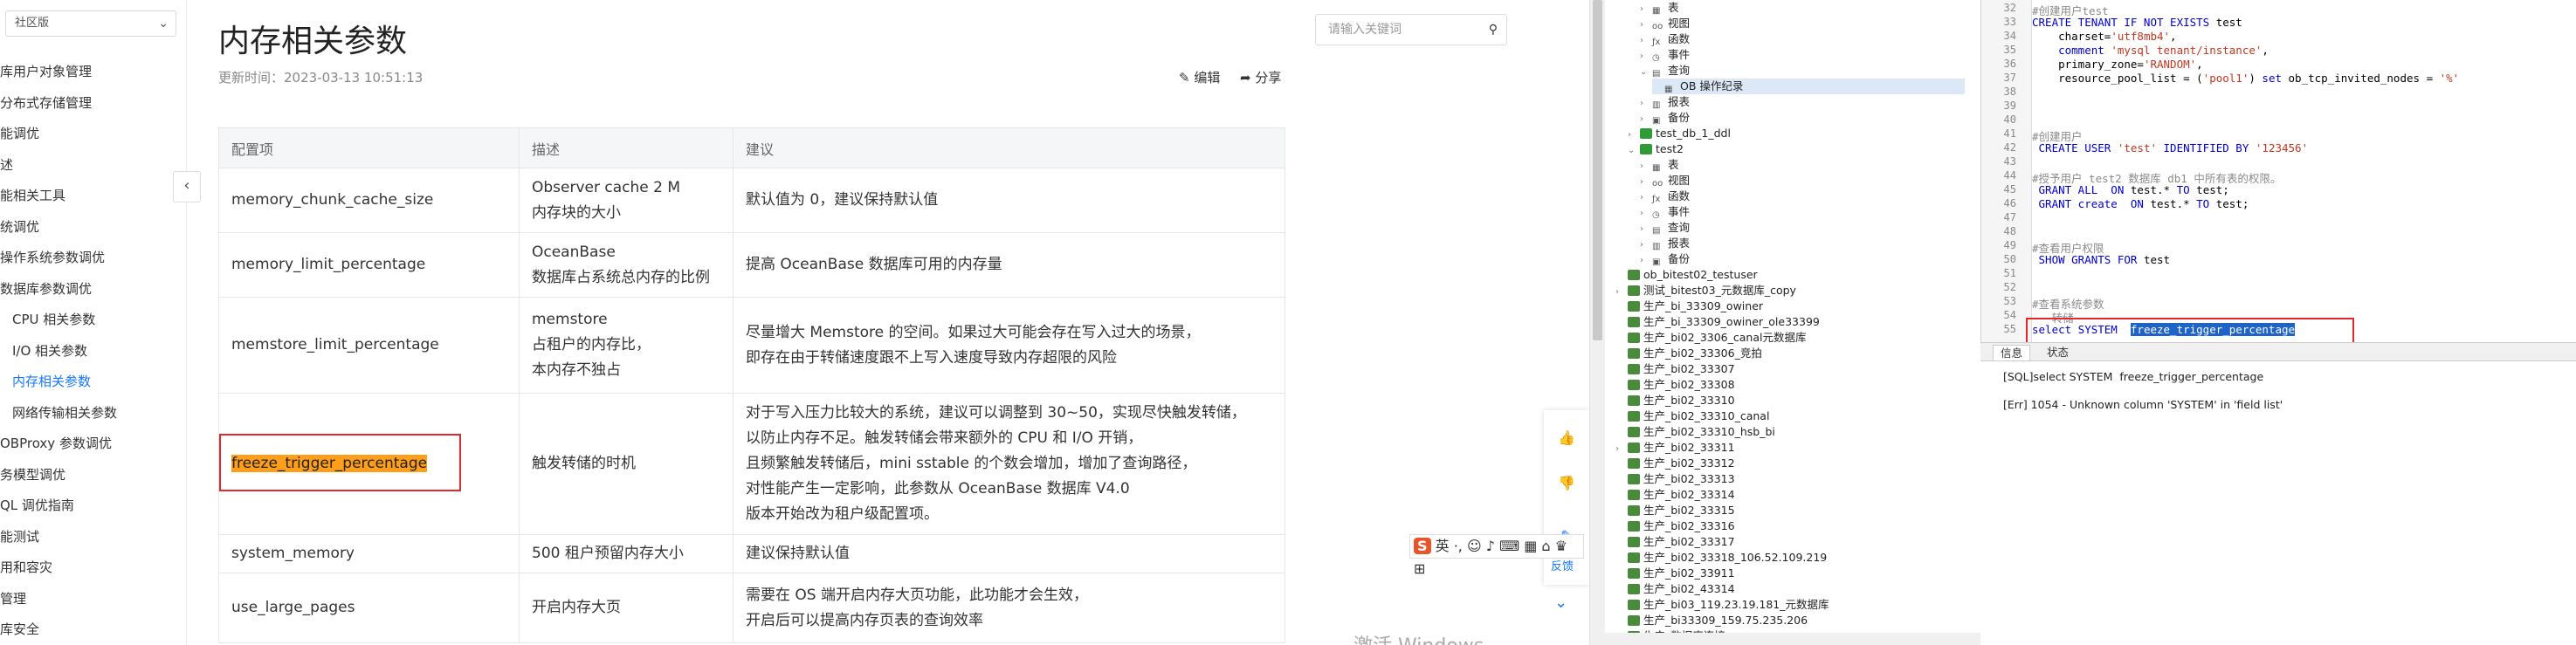  What do you see at coordinates (2170, 64) in the screenshot?
I see `code-token: 'RANDOM'` at bounding box center [2170, 64].